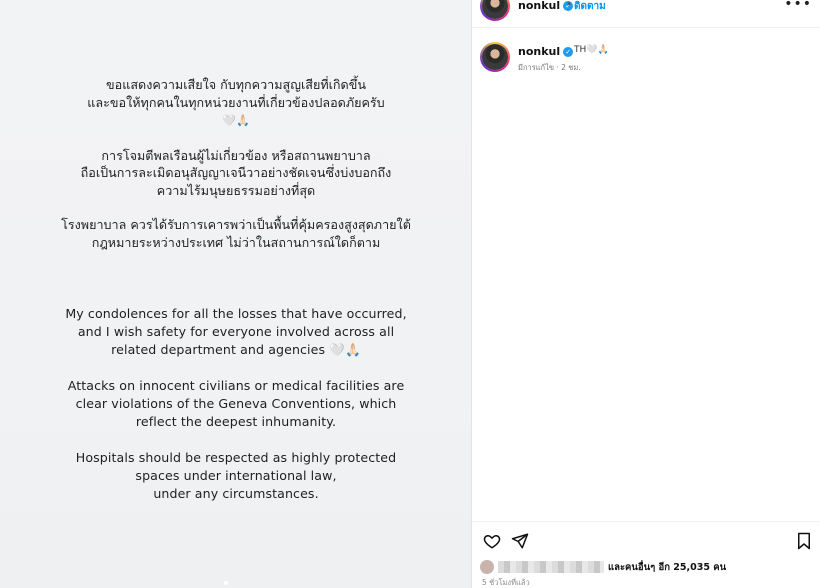 This screenshot has width=820, height=588. I want to click on english-line: related department and agencies 🤍🙏🏻, so click(236, 349).